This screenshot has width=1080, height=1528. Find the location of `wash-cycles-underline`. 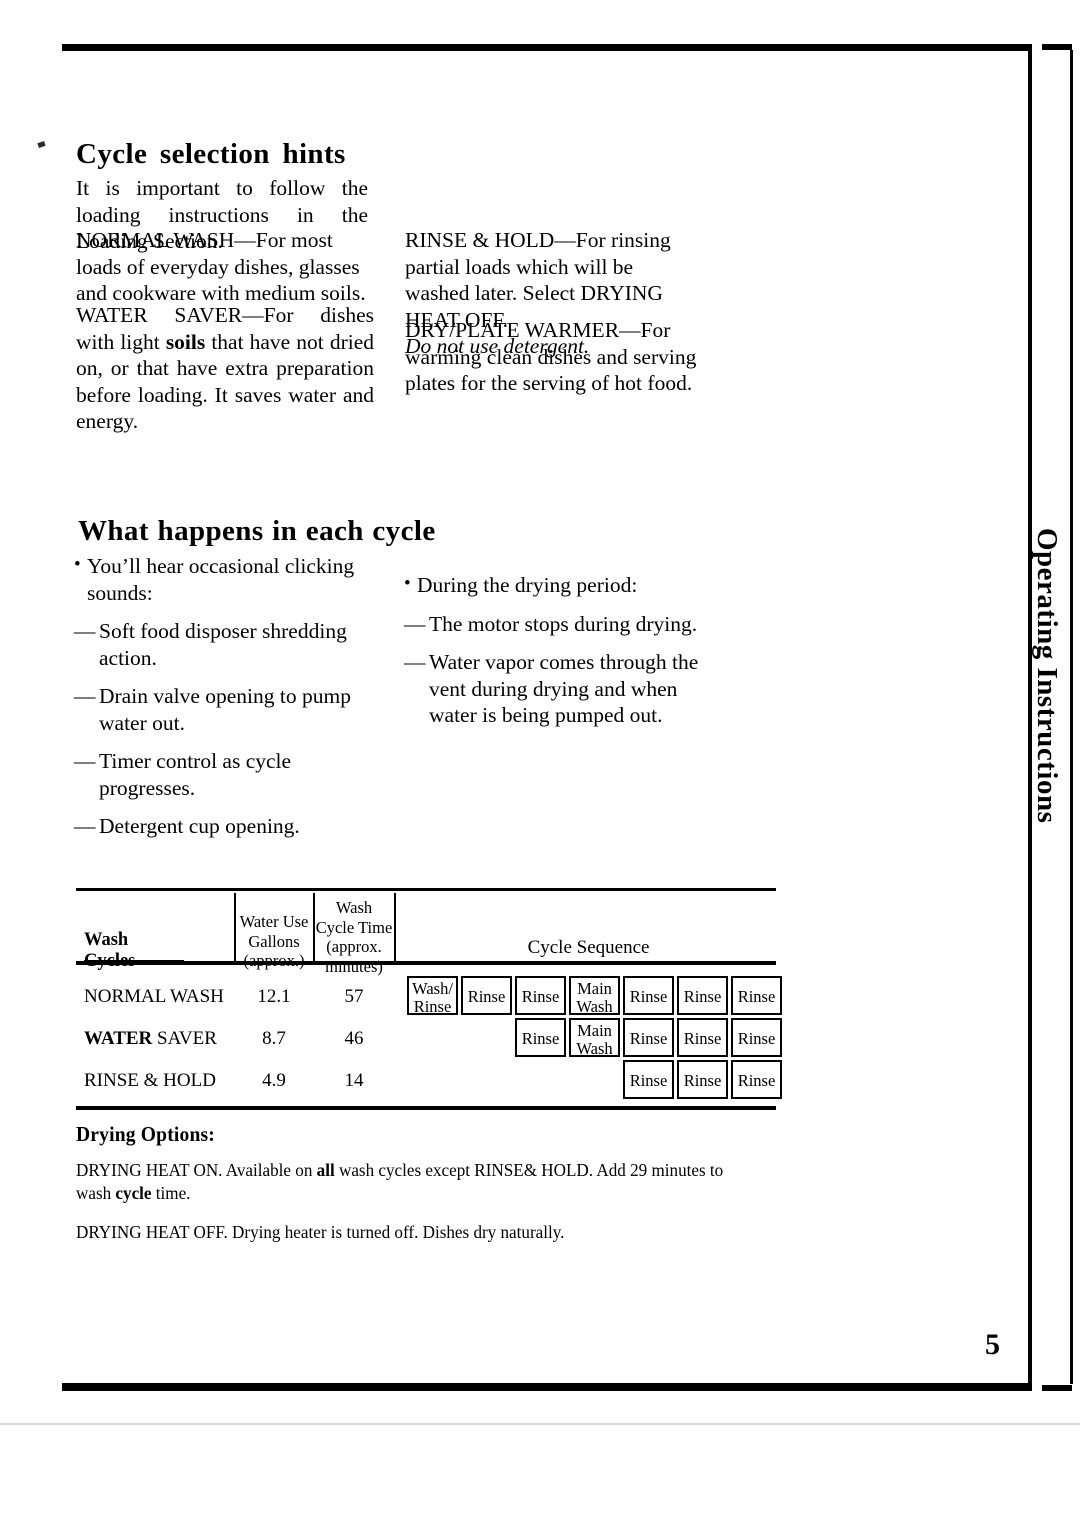

wash-cycles-underline is located at coordinates (134, 961).